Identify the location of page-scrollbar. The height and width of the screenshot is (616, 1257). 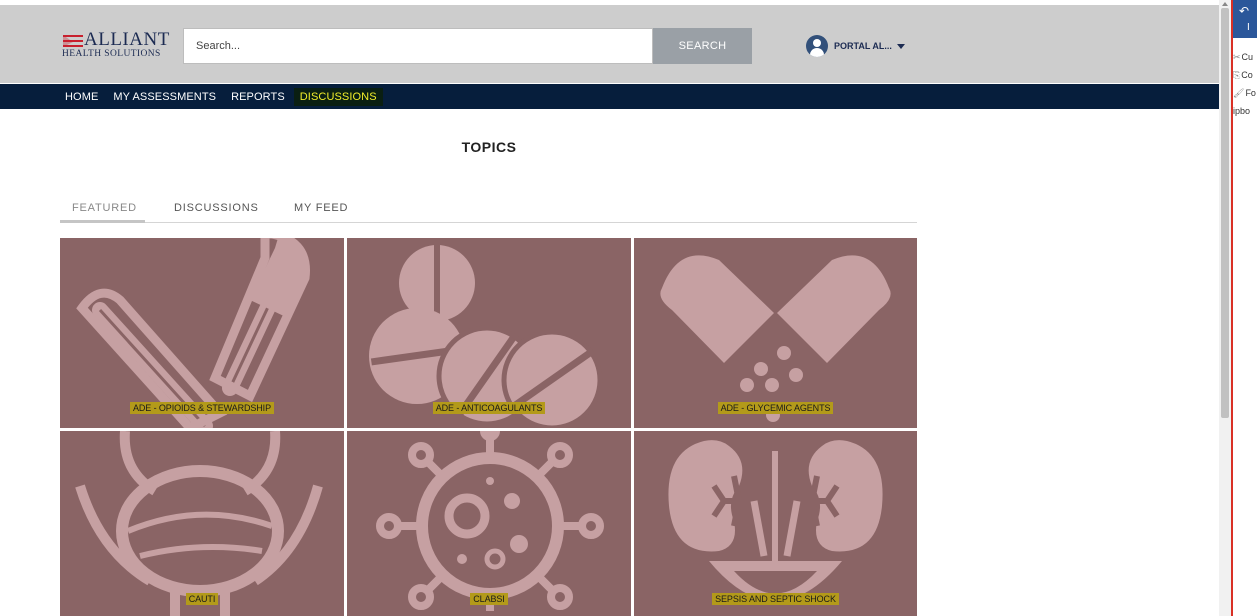
(1225, 308).